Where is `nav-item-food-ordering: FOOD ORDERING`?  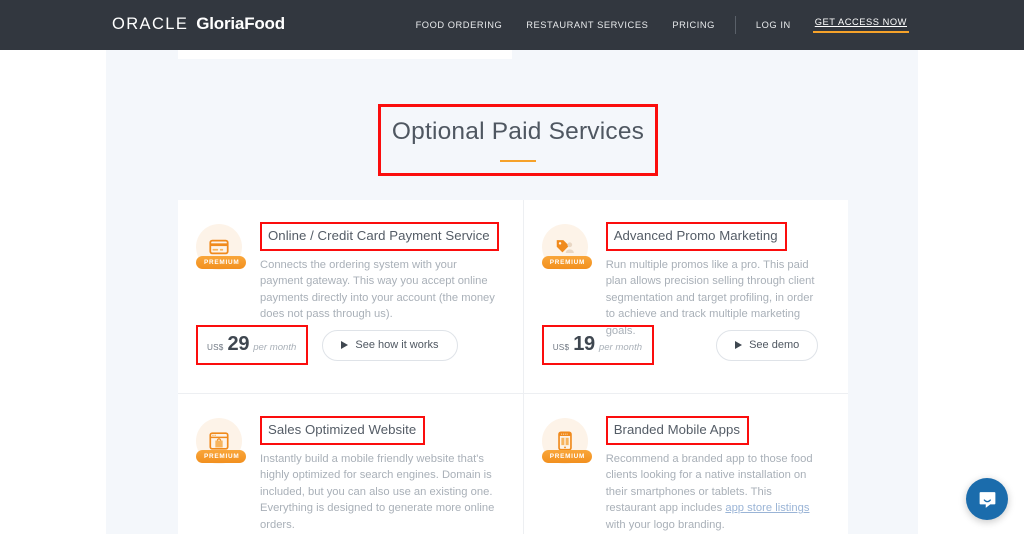
nav-item-food-ordering: FOOD ORDERING is located at coordinates (459, 25).